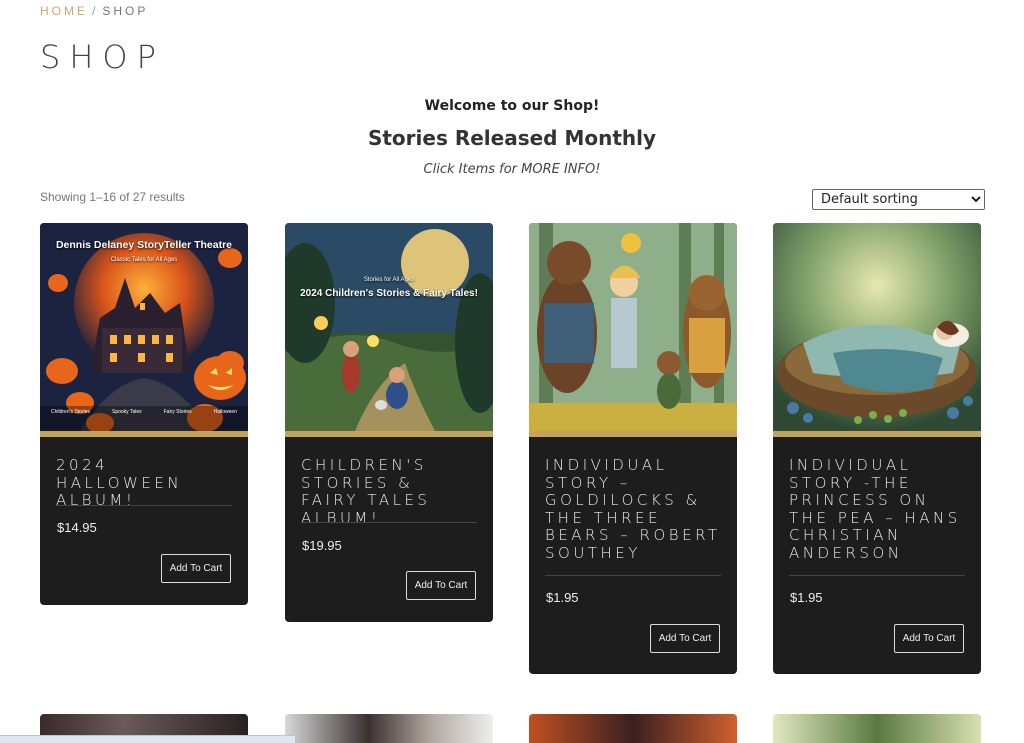 The image size is (1024, 743). Describe the element at coordinates (322, 545) in the screenshot. I see `product-price: $19.95` at that location.